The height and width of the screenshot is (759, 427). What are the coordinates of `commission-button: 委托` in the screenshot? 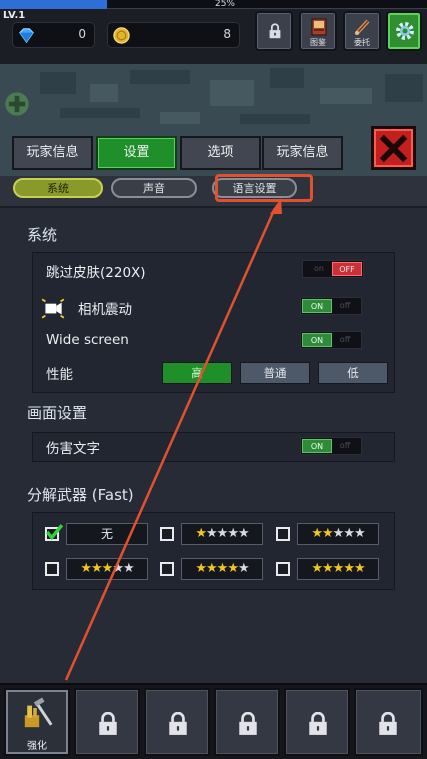 It's located at (362, 31).